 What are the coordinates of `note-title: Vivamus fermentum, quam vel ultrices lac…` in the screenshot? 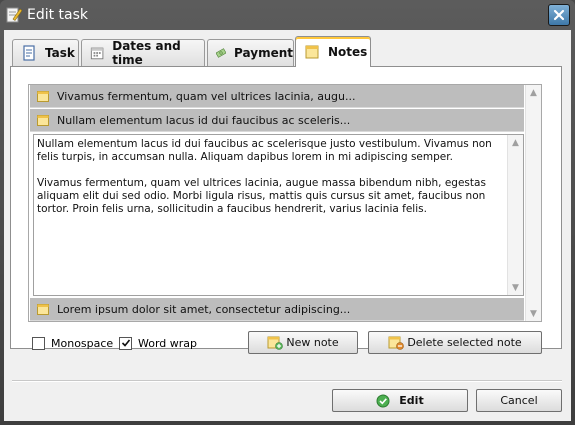 It's located at (206, 96).